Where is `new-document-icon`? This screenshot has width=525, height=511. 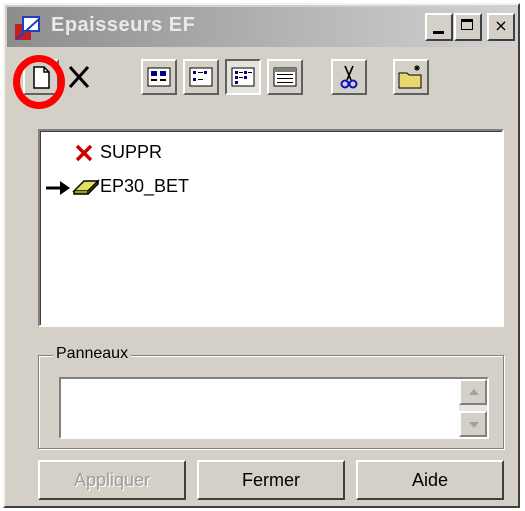 new-document-icon is located at coordinates (41, 77).